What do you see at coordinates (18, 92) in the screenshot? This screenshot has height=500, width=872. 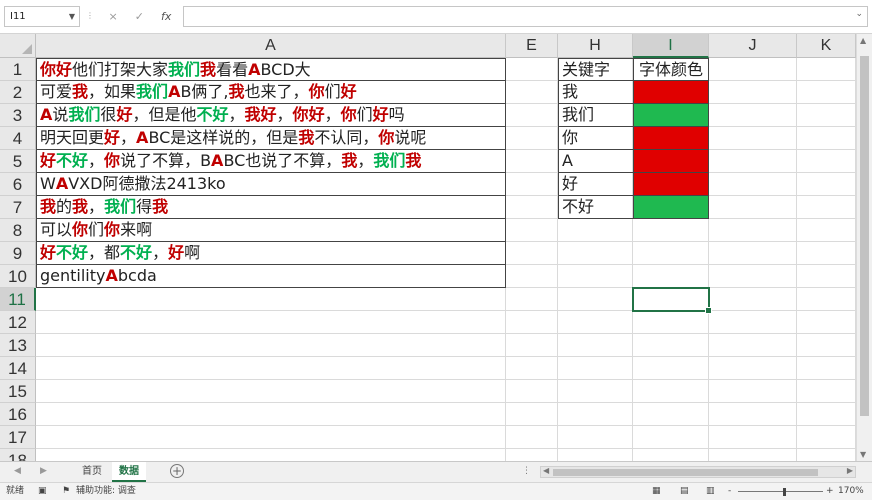 I see `row-header-2: 2` at bounding box center [18, 92].